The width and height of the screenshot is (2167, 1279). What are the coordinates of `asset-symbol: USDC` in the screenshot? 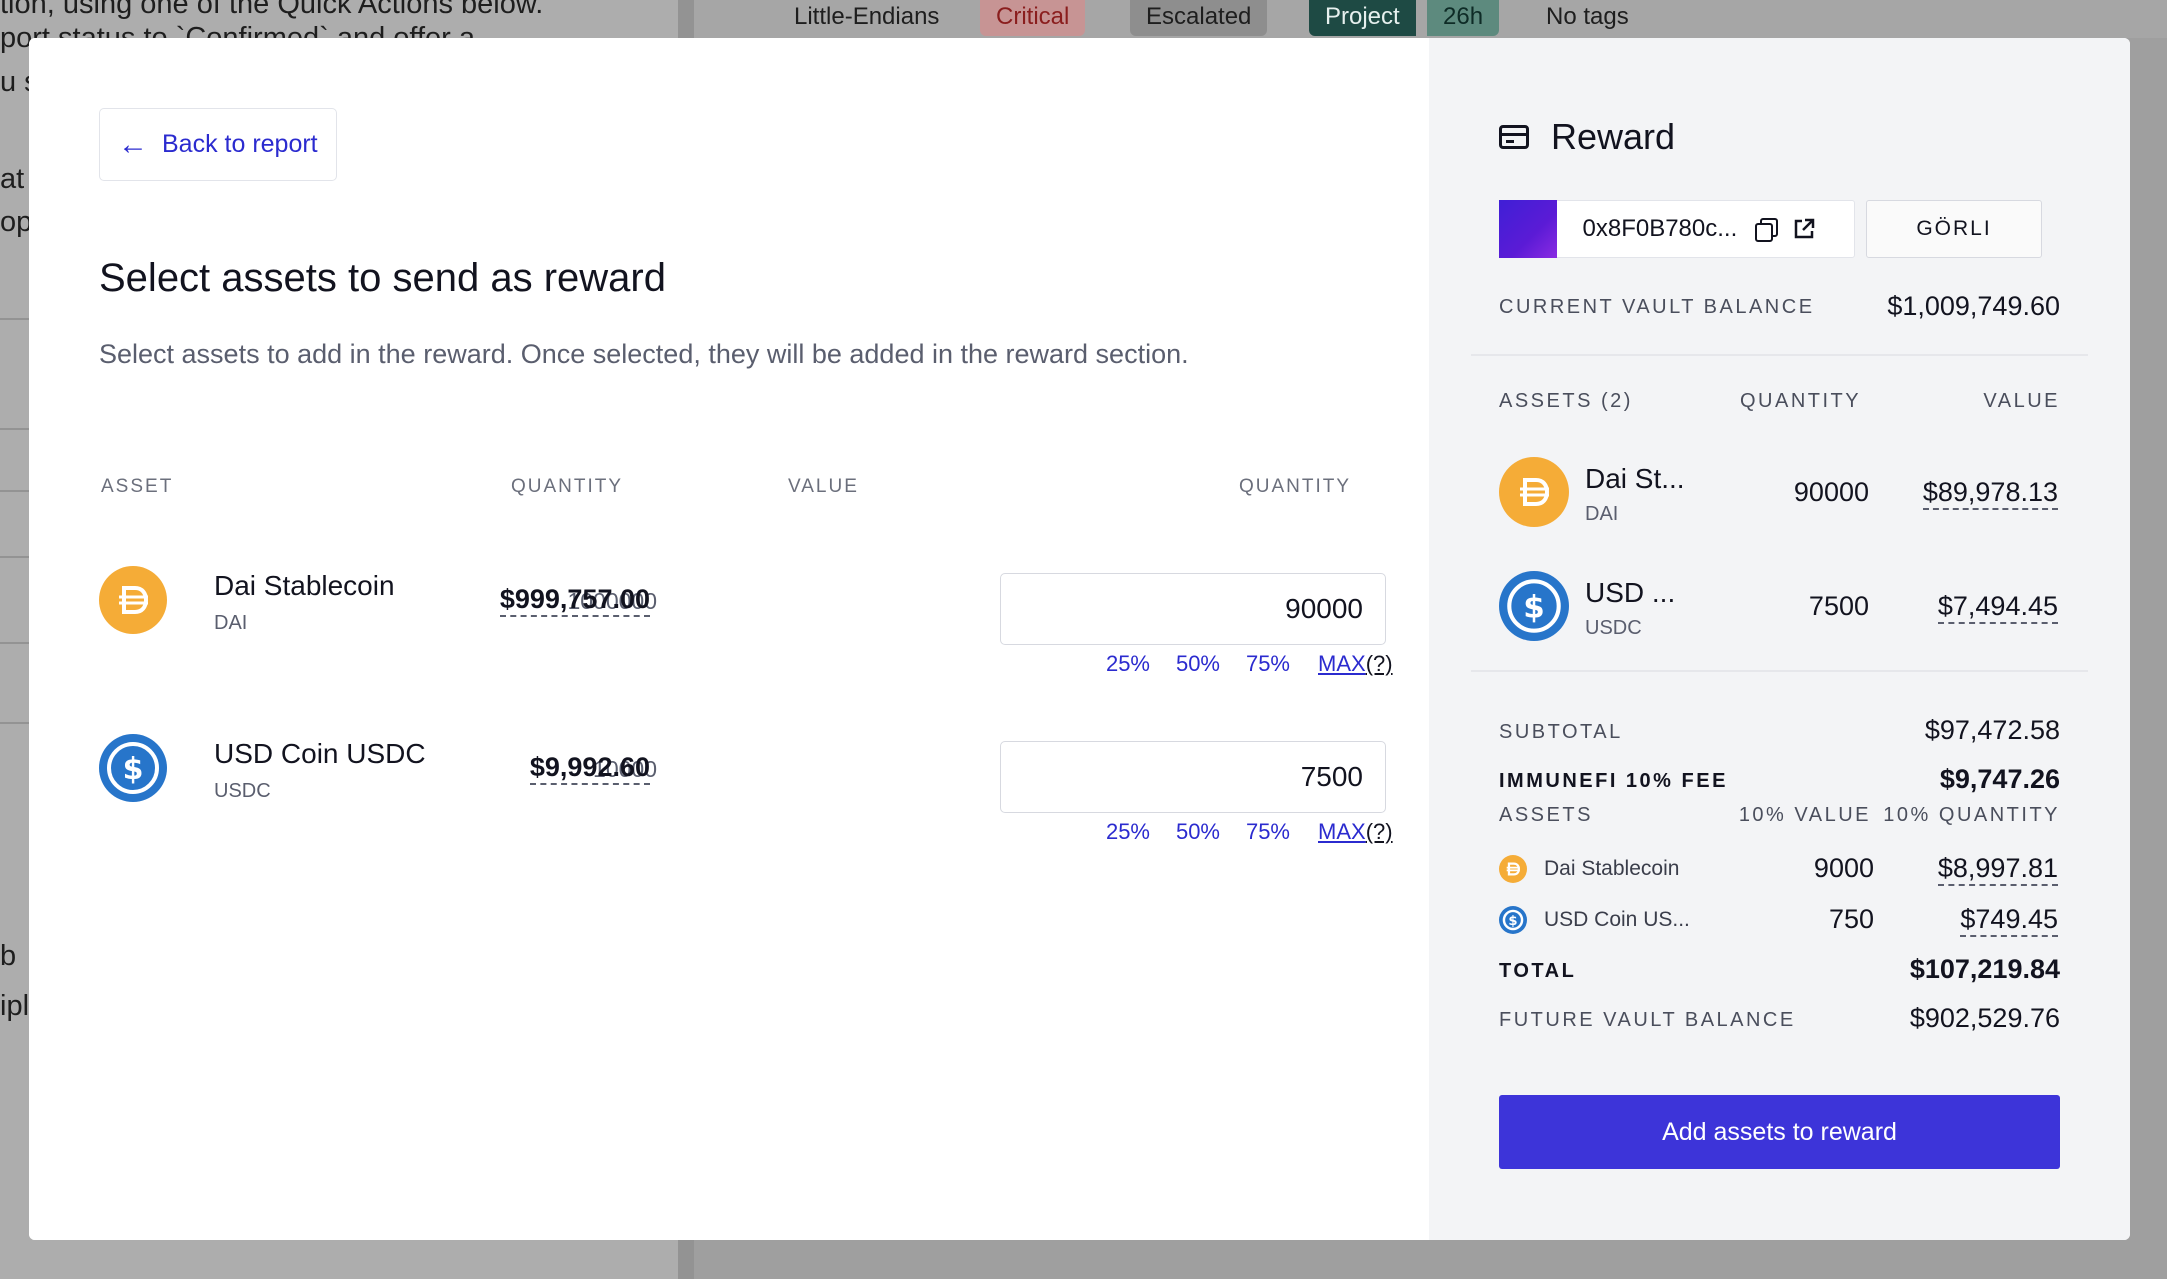 It's located at (242, 791).